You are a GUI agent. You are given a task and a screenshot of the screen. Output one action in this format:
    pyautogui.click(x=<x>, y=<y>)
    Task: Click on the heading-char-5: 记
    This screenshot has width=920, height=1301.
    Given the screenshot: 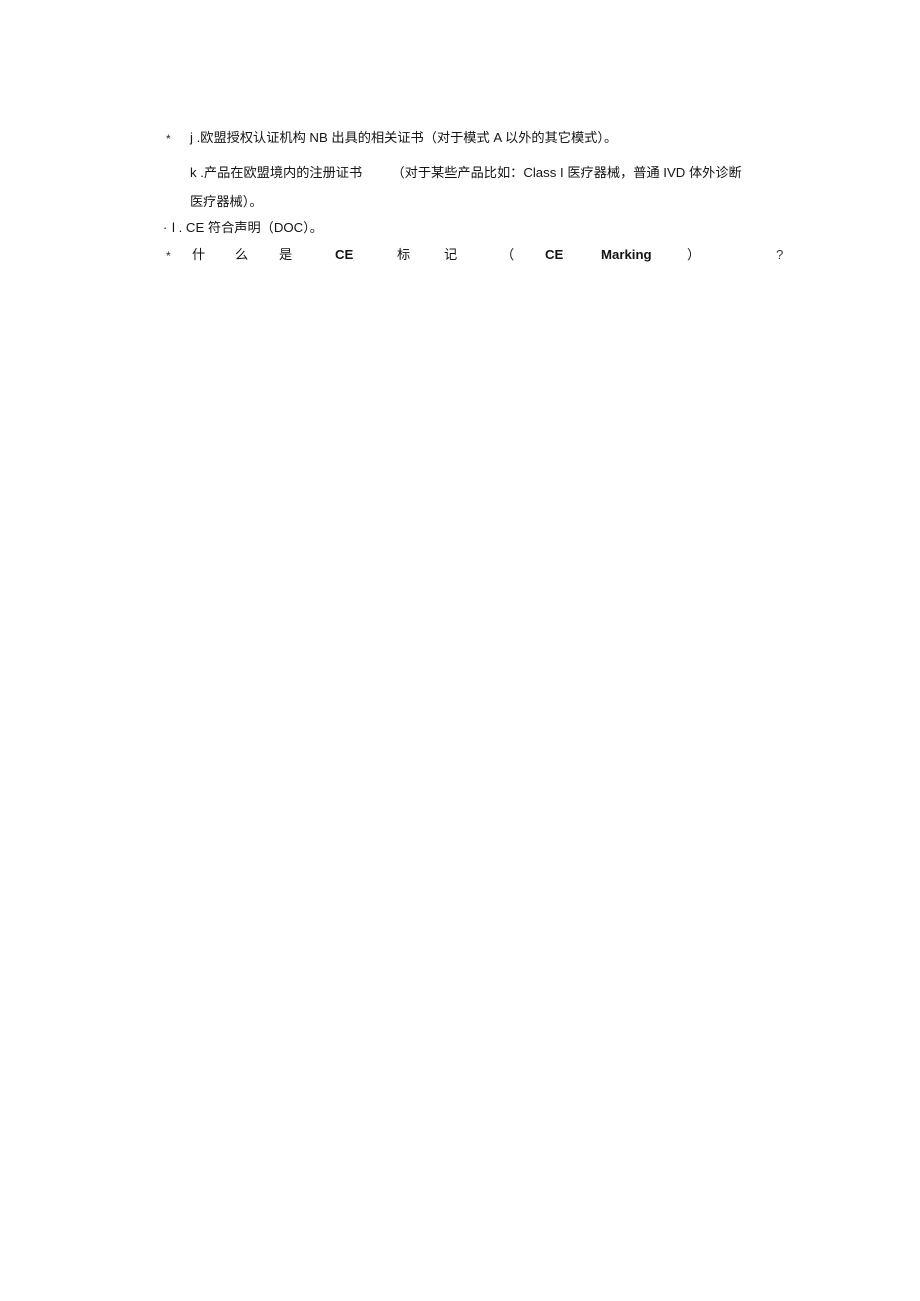 What is the action you would take?
    pyautogui.click(x=451, y=254)
    